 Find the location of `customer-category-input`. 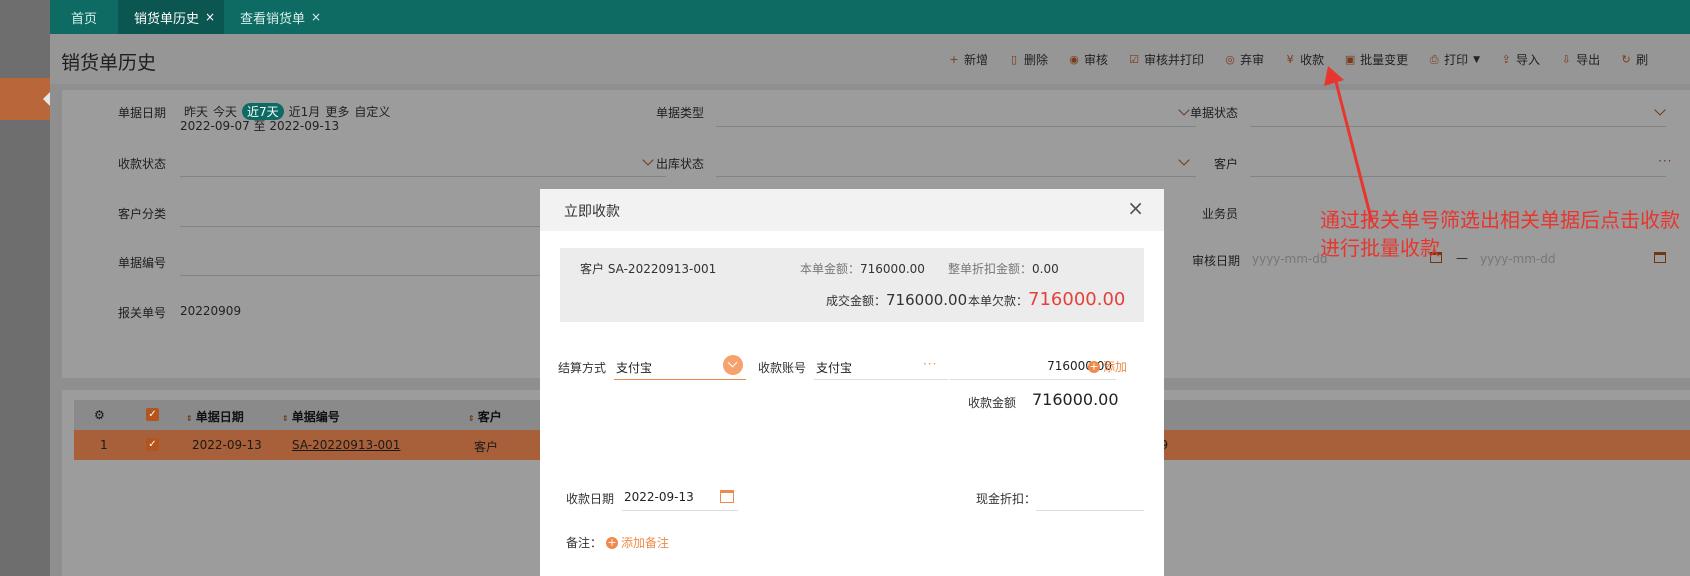

customer-category-input is located at coordinates (390, 226).